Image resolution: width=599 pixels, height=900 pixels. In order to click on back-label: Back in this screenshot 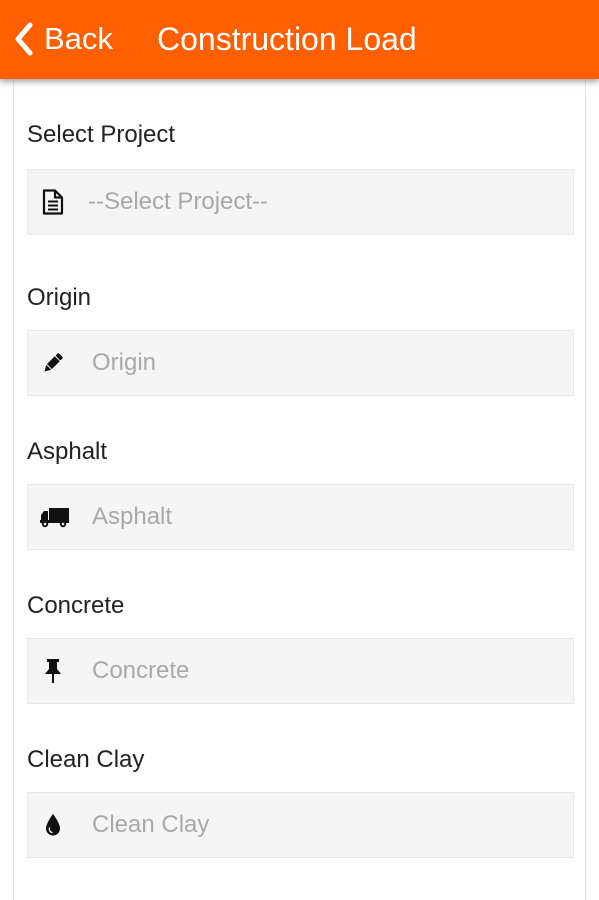, I will do `click(78, 38)`.